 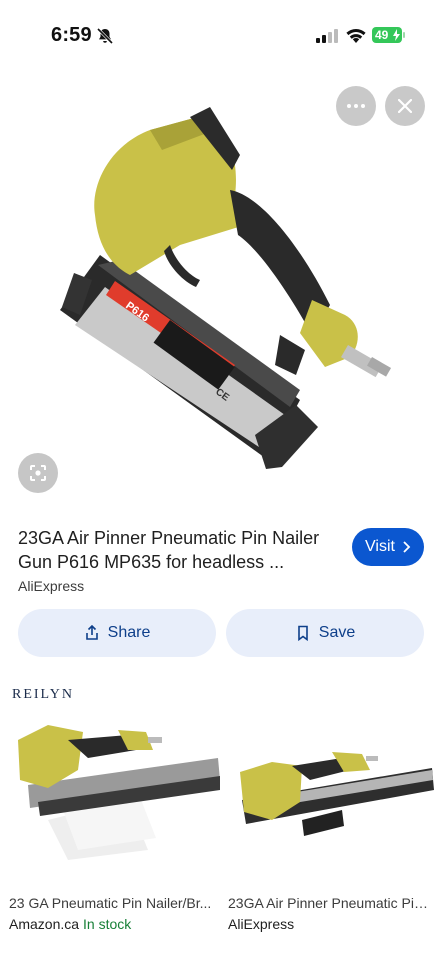 What do you see at coordinates (71, 35) in the screenshot?
I see `status-time: 6:59` at bounding box center [71, 35].